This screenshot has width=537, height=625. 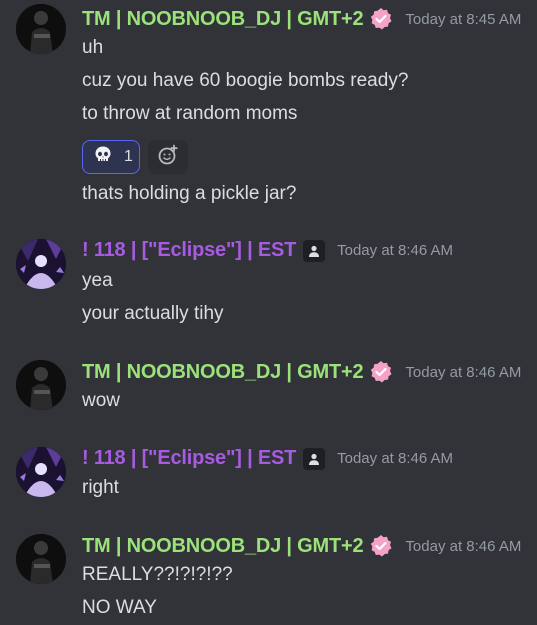 I want to click on message-text: uh, so click(x=93, y=47).